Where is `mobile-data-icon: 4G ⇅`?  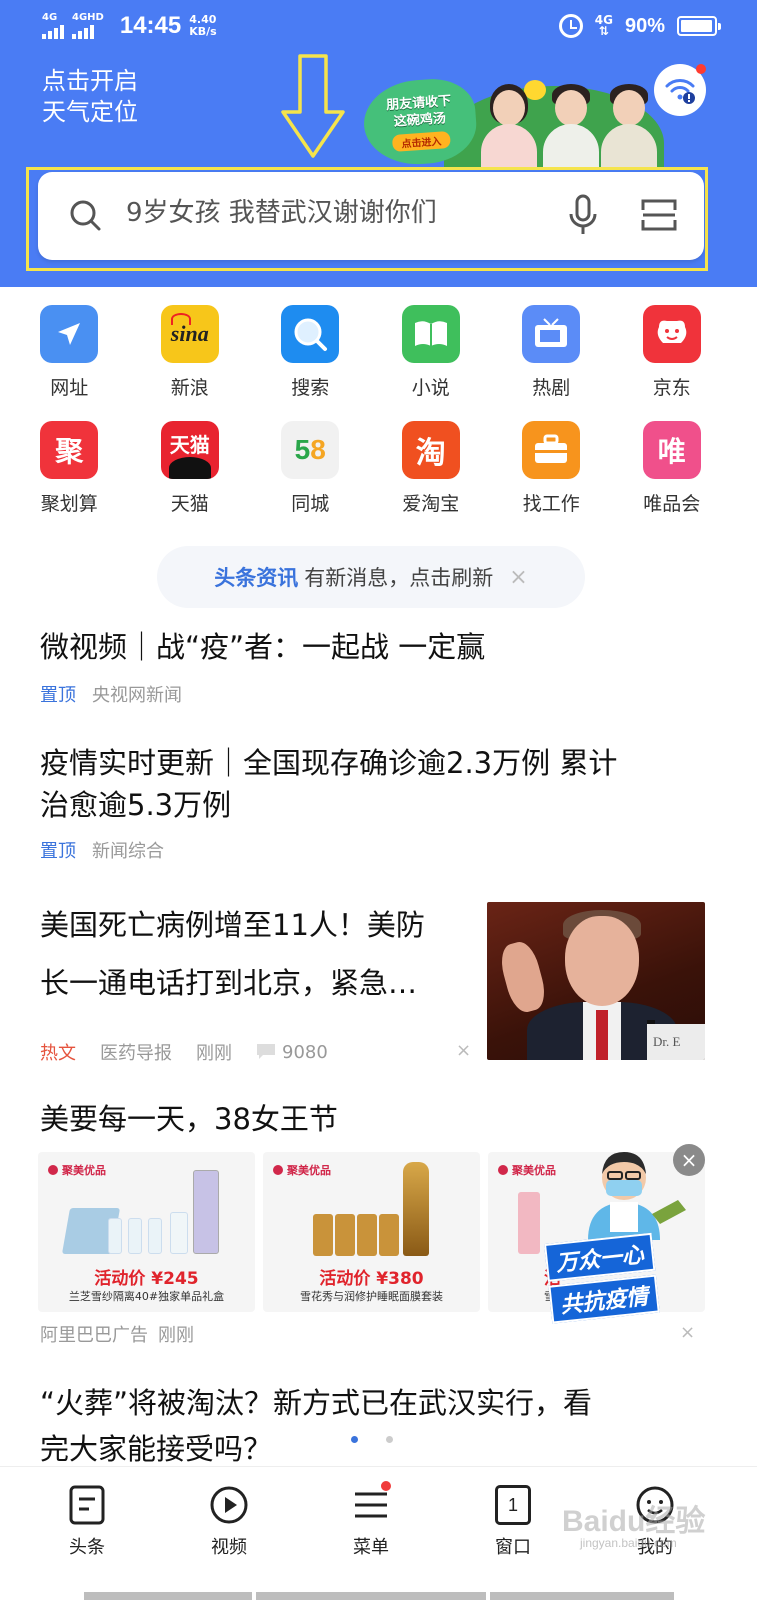
mobile-data-icon: 4G ⇅ is located at coordinates (603, 25).